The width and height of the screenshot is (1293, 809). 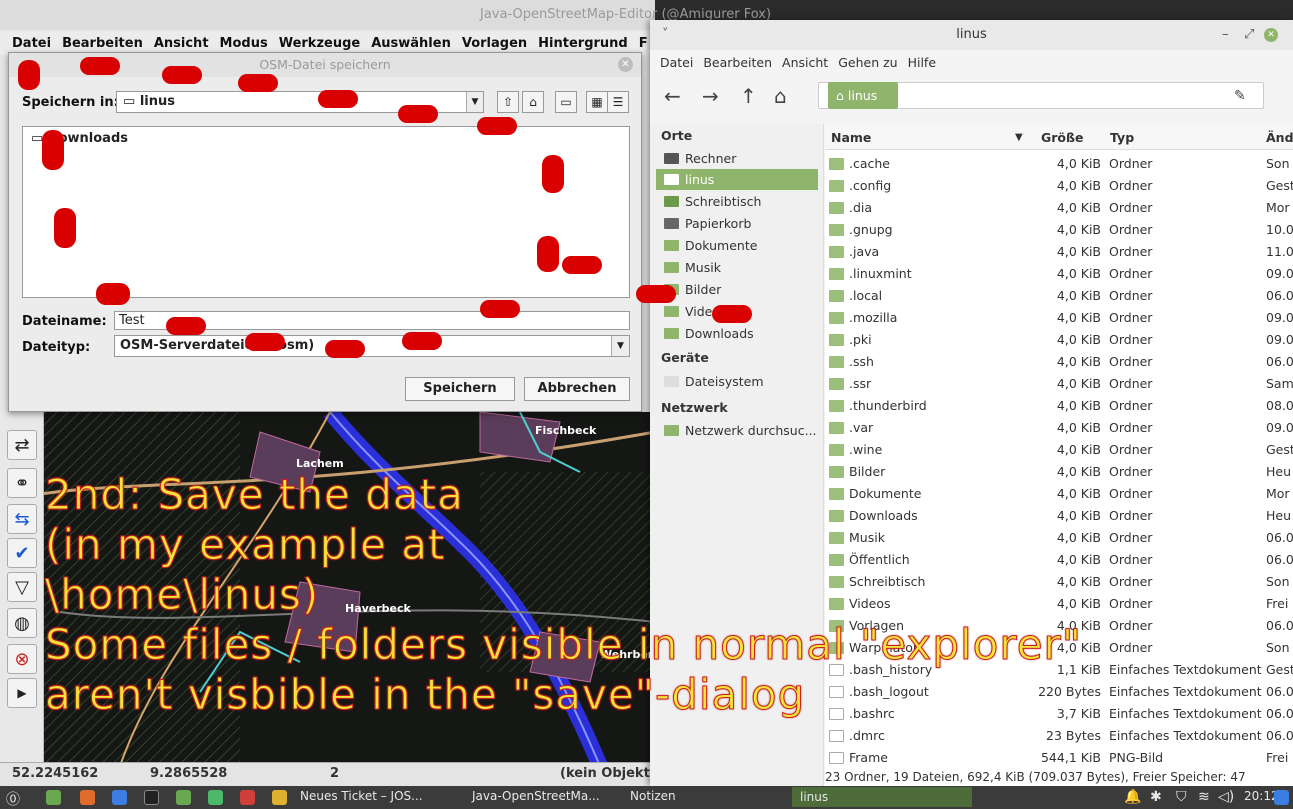 What do you see at coordinates (87, 797) in the screenshot?
I see `firefox-icon` at bounding box center [87, 797].